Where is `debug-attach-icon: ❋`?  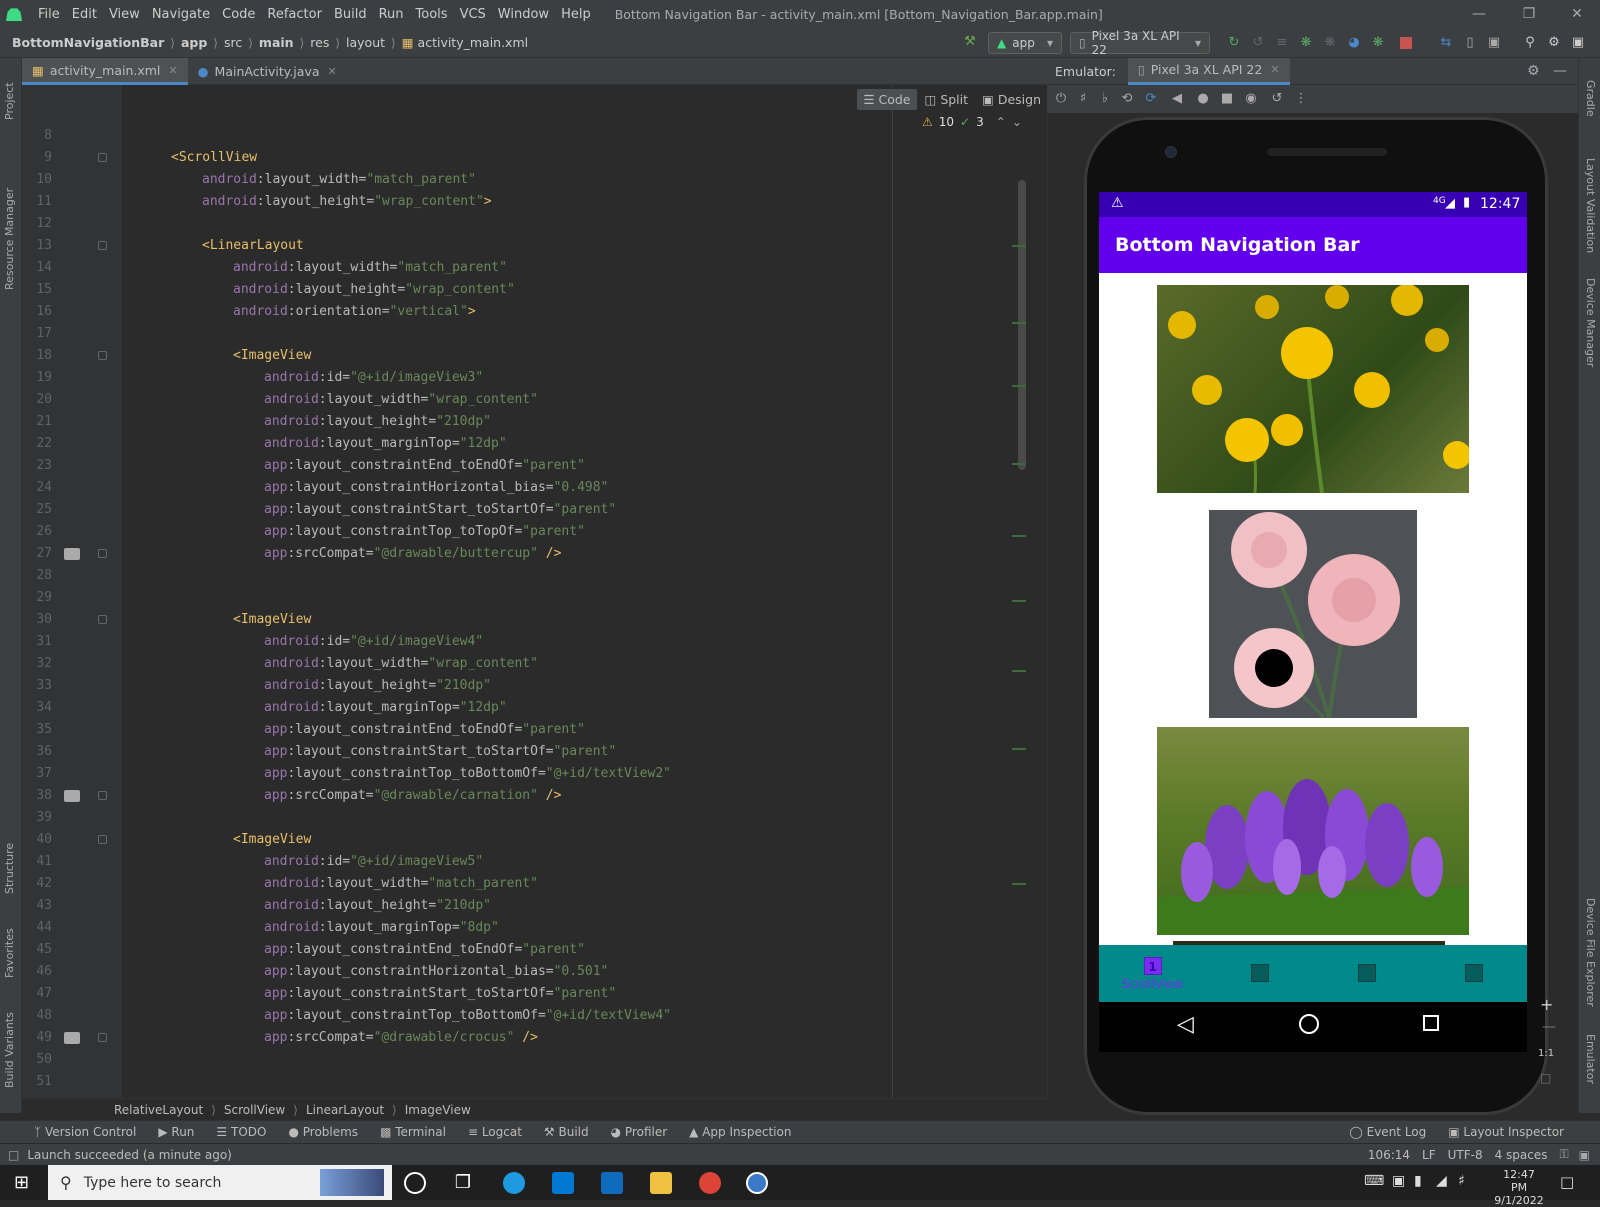
debug-attach-icon: ❋ is located at coordinates (1378, 43).